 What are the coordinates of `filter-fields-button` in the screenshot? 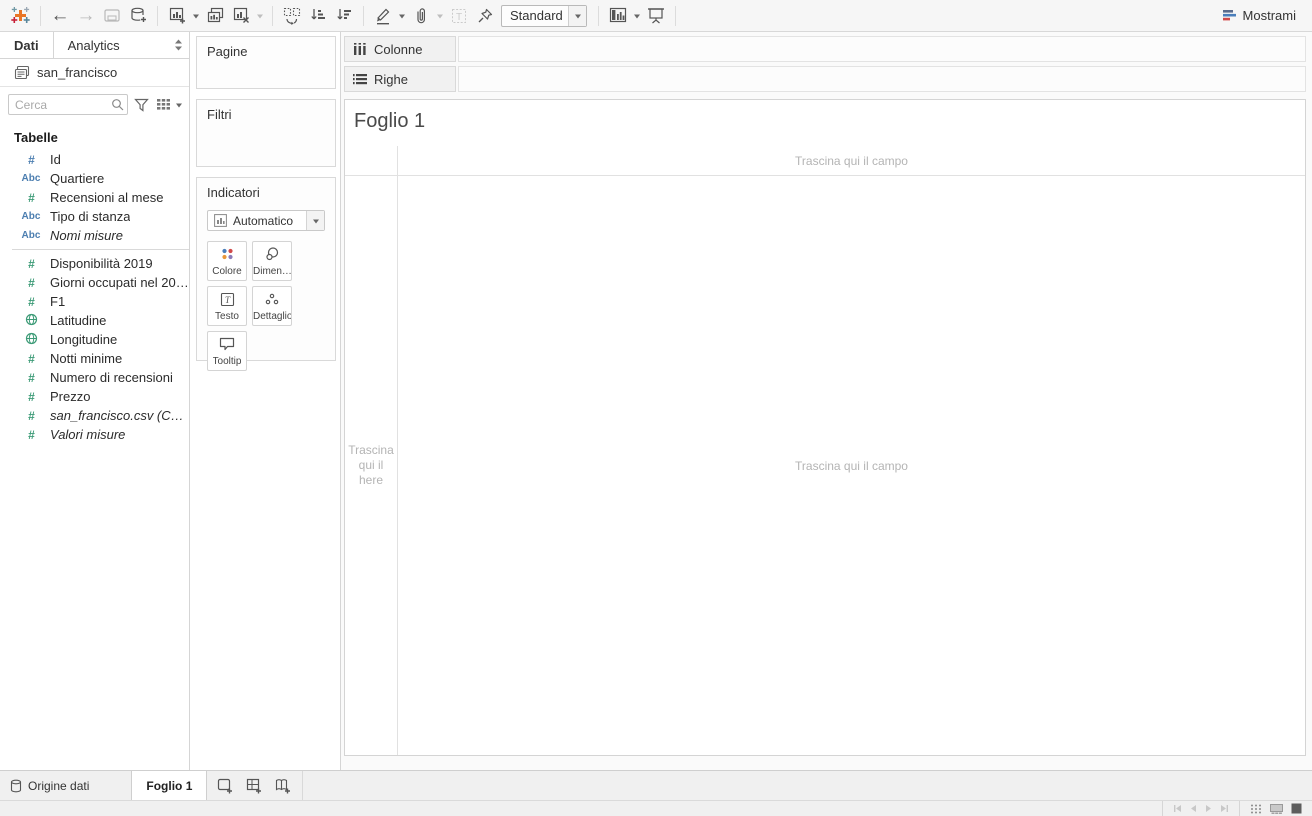 It's located at (141, 105).